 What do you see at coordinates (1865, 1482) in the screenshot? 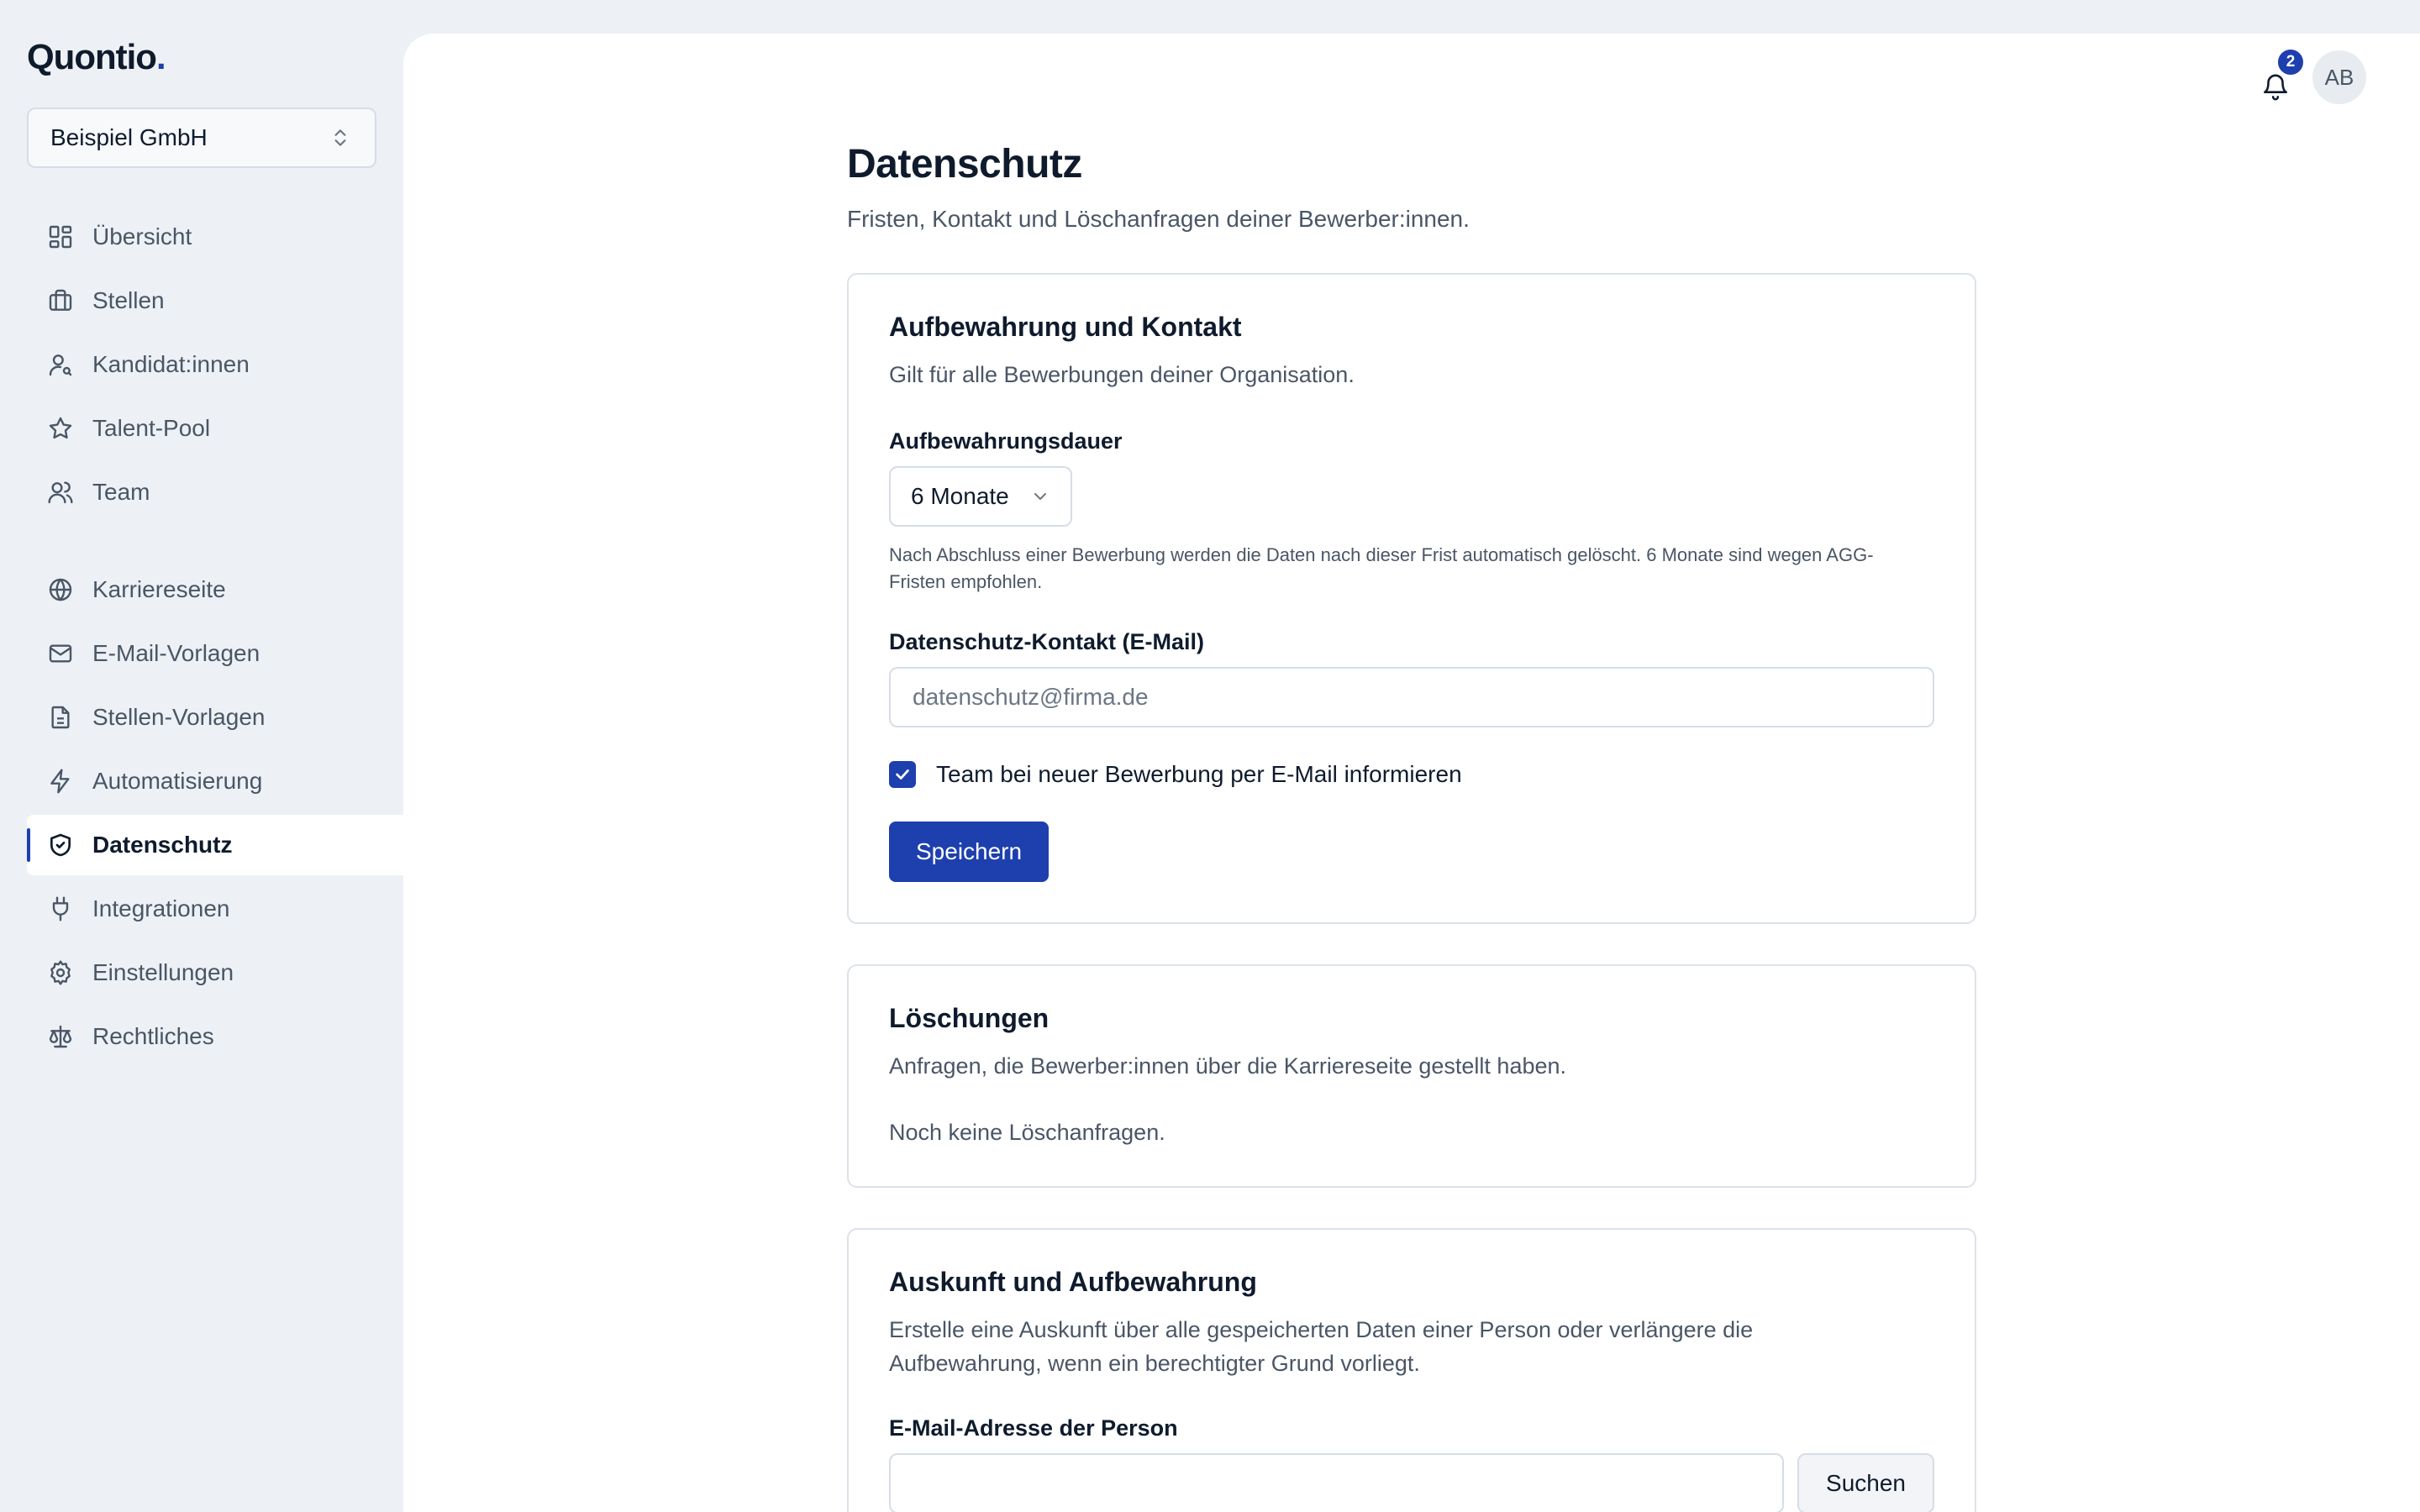
I see `search-button: Suchen` at bounding box center [1865, 1482].